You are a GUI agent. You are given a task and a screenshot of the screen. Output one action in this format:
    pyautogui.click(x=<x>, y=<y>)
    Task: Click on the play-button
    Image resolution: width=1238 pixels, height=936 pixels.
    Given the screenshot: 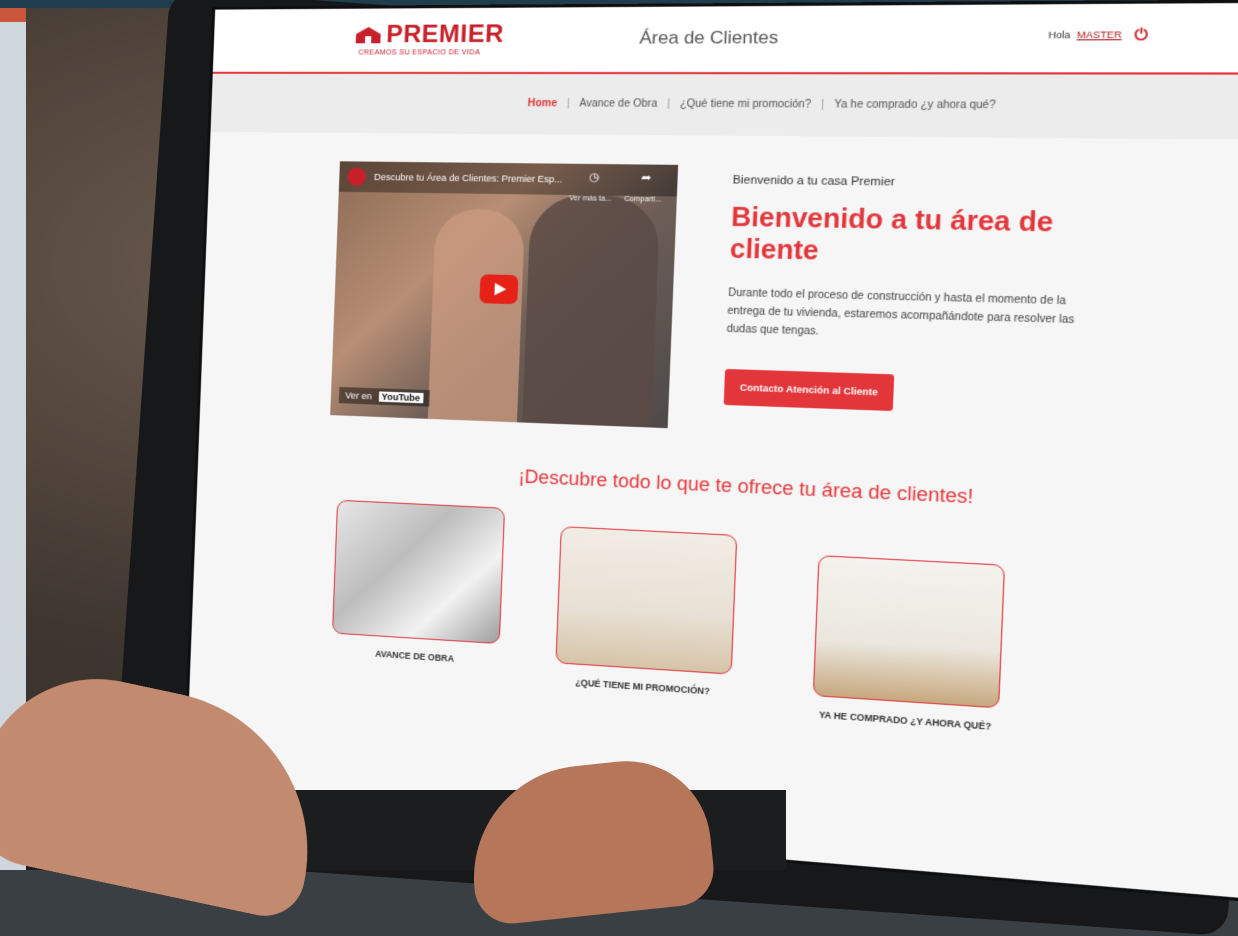 What is the action you would take?
    pyautogui.click(x=499, y=289)
    